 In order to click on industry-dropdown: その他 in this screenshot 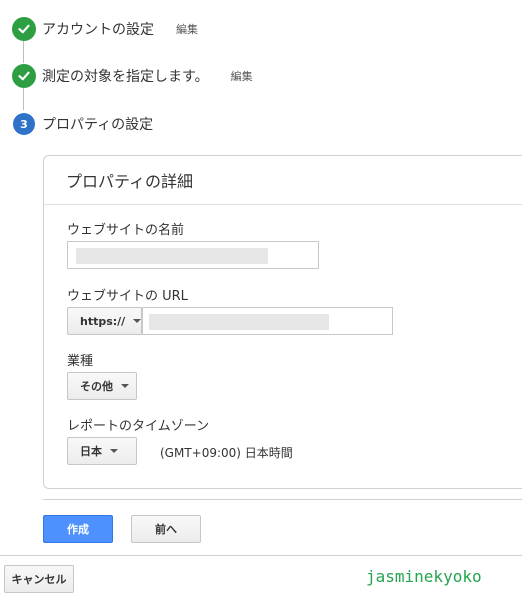, I will do `click(102, 386)`.